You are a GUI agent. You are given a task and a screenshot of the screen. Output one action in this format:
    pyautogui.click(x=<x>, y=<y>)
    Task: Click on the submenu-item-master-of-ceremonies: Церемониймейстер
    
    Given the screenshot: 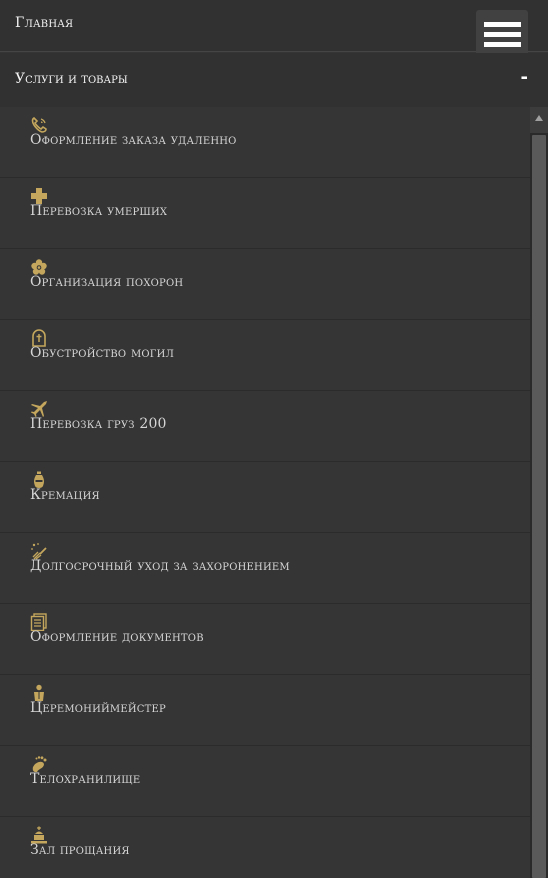 What is the action you would take?
    pyautogui.click(x=265, y=710)
    